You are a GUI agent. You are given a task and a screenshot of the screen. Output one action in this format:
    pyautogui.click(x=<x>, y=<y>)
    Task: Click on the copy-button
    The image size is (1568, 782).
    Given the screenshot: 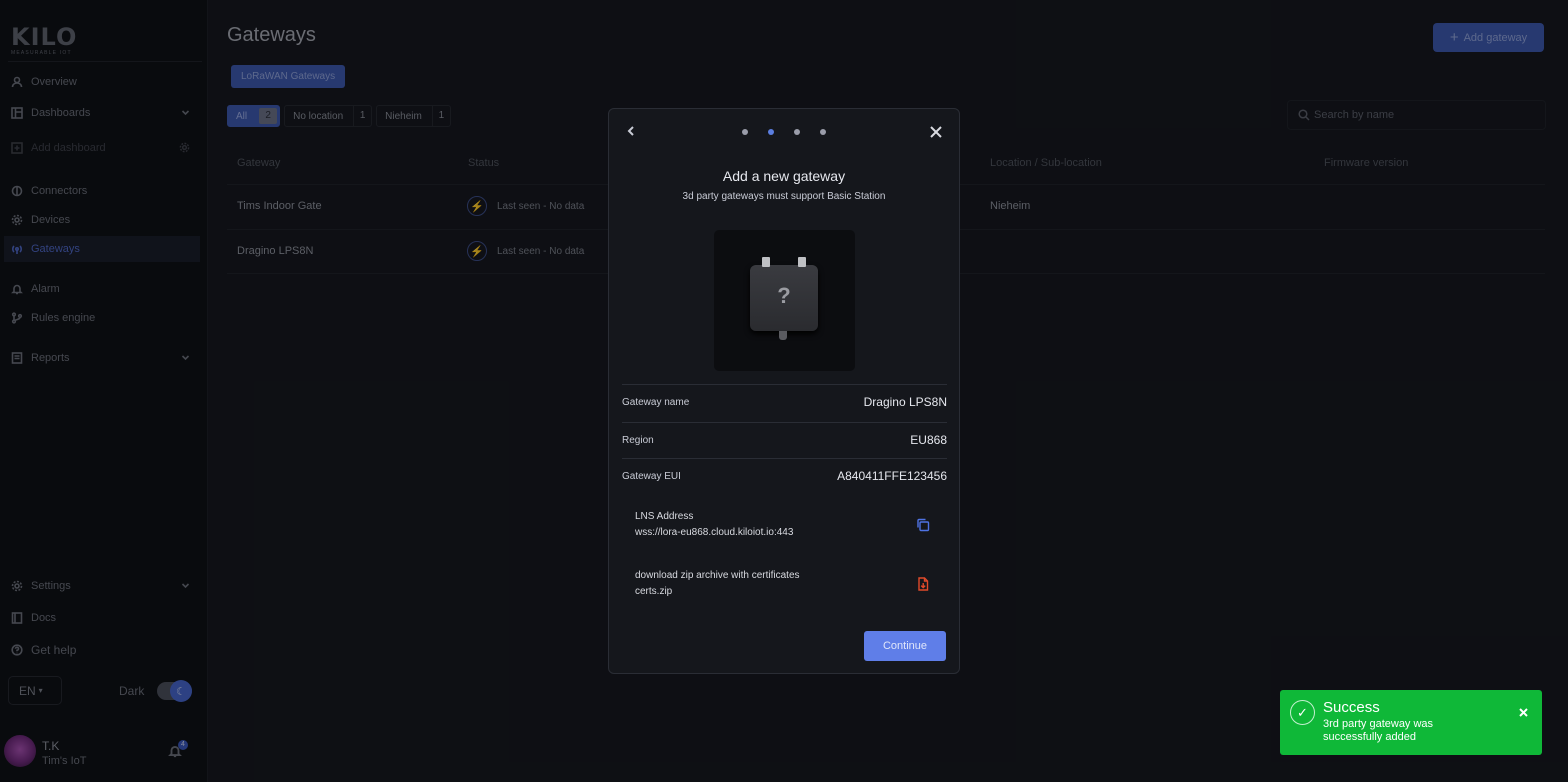 What is the action you would take?
    pyautogui.click(x=923, y=527)
    